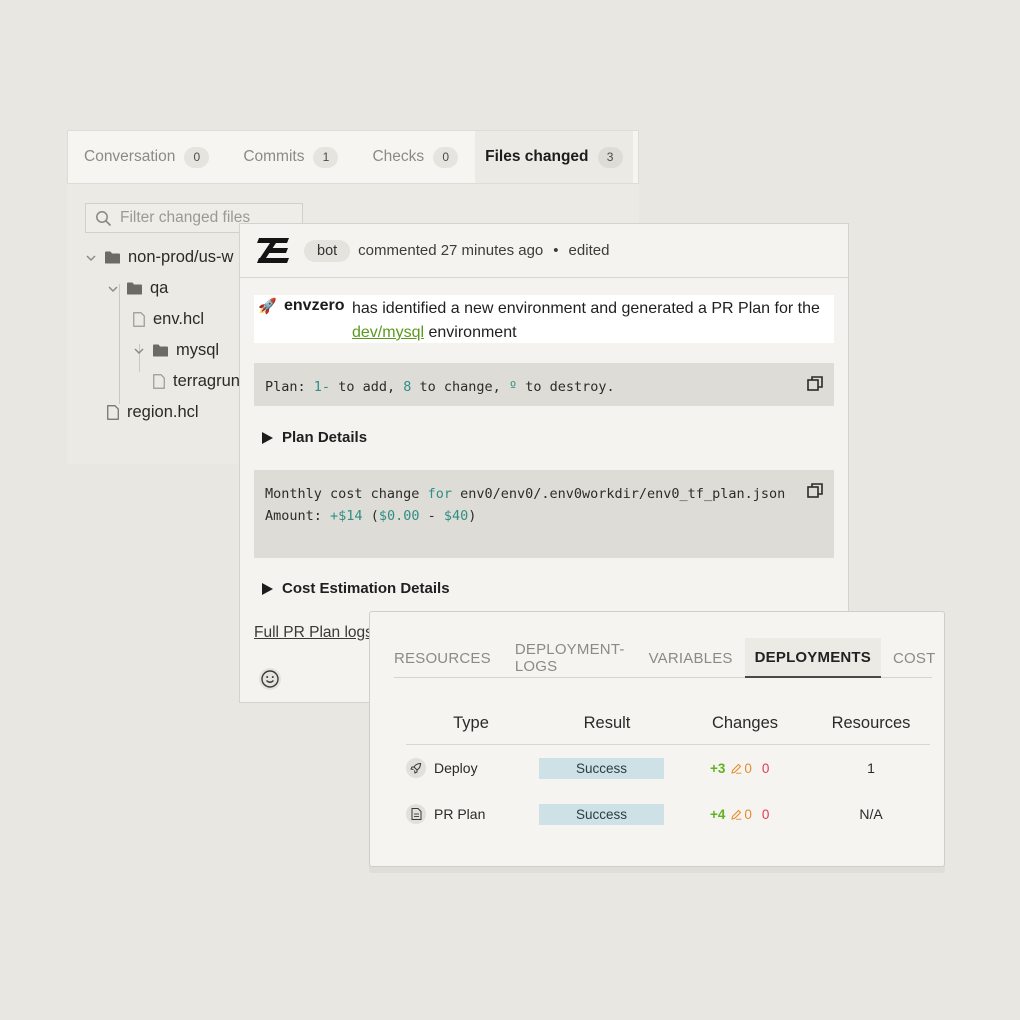  Describe the element at coordinates (367, 387) in the screenshot. I see `code-token: to add,` at that location.